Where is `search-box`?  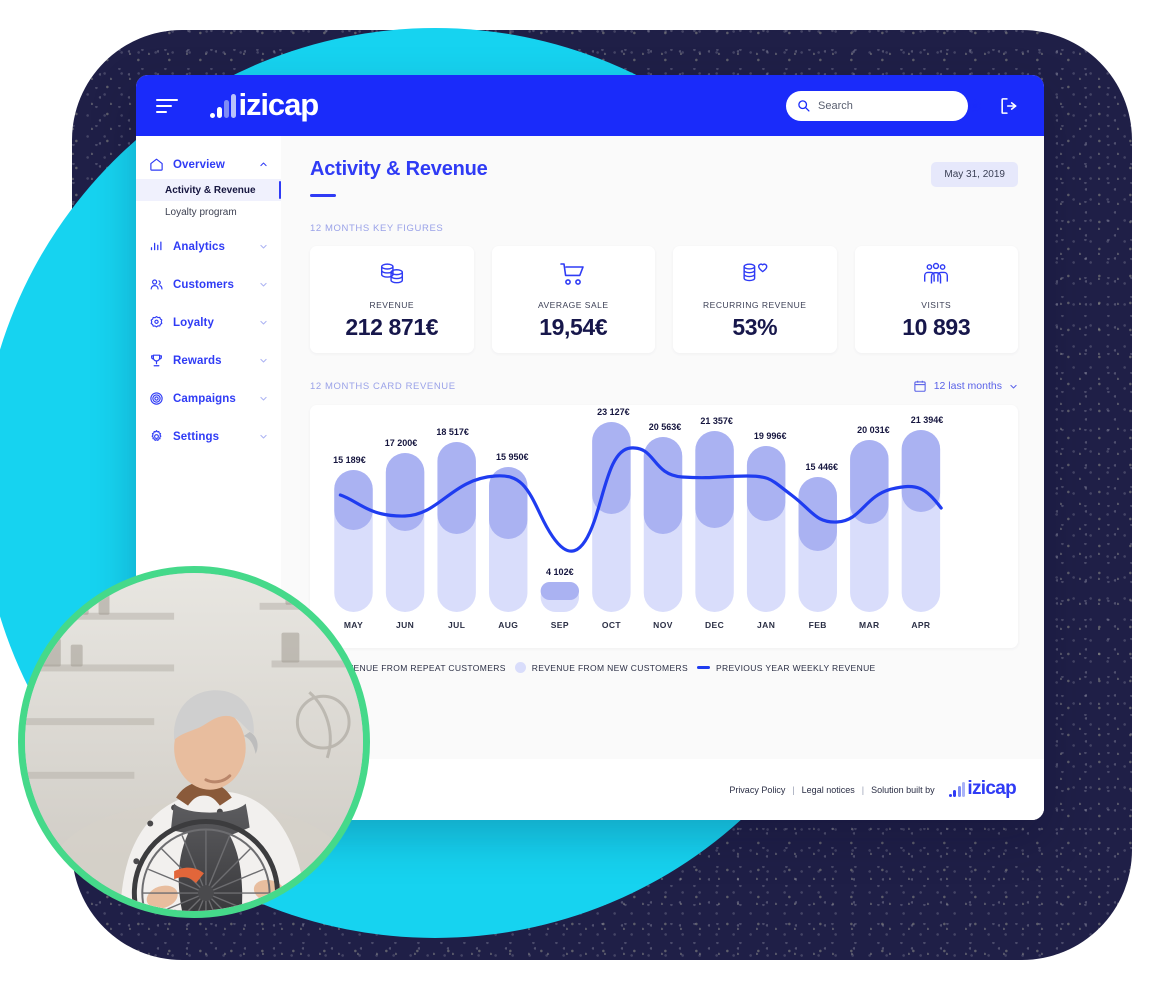
search-box is located at coordinates (884, 105).